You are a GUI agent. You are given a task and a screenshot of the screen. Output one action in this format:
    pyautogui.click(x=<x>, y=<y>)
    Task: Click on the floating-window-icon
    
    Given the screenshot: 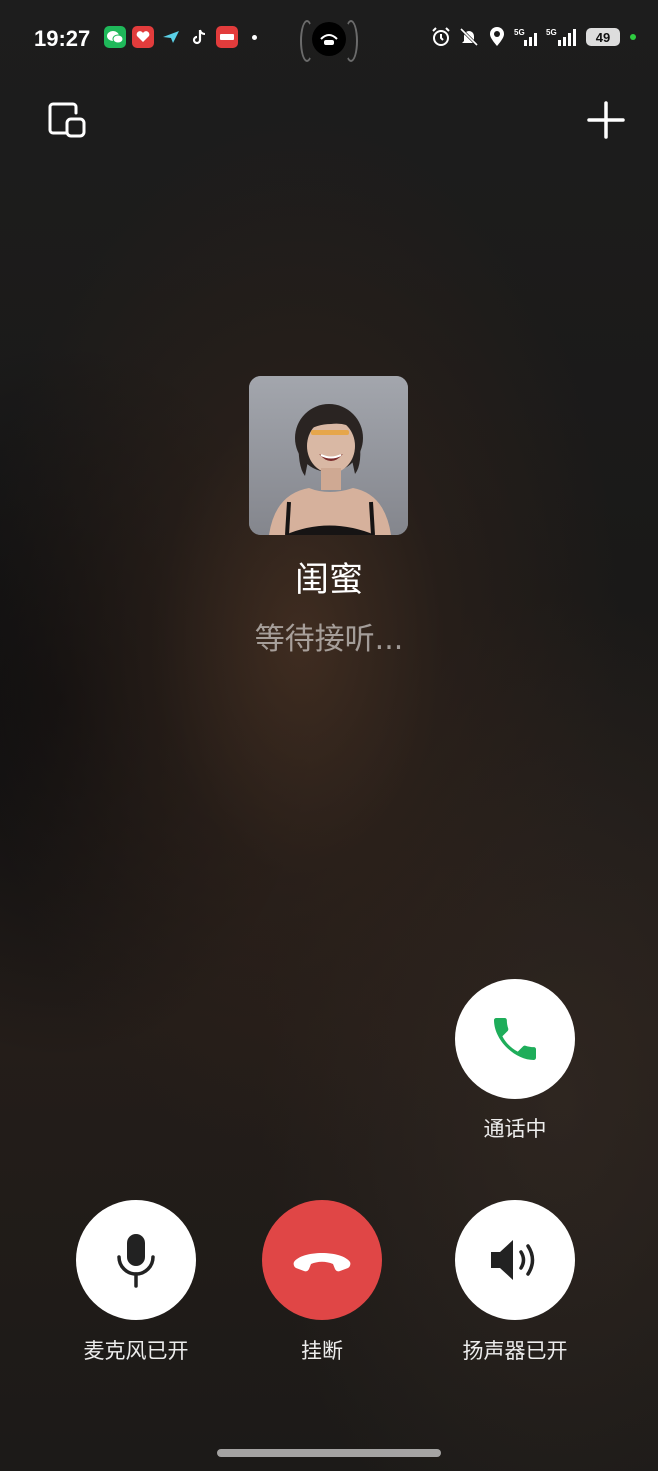 What is the action you would take?
    pyautogui.click(x=67, y=120)
    